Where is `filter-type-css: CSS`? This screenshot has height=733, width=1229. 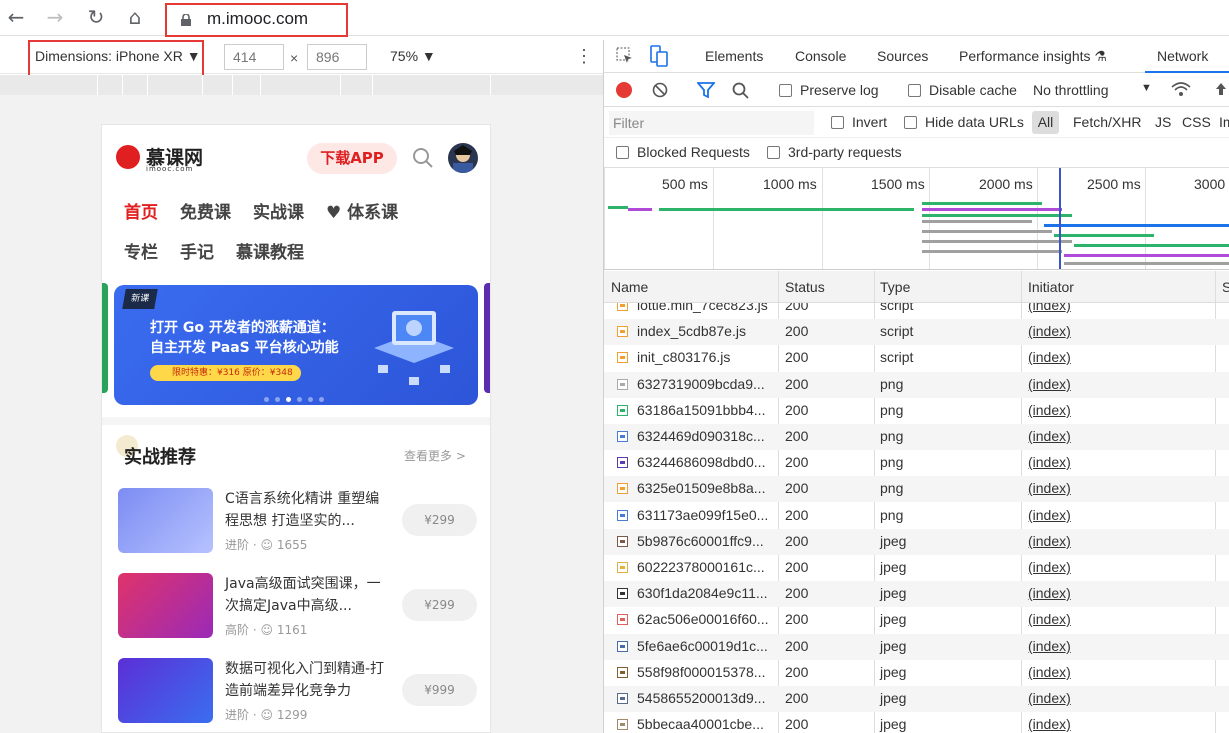
filter-type-css: CSS is located at coordinates (1196, 122).